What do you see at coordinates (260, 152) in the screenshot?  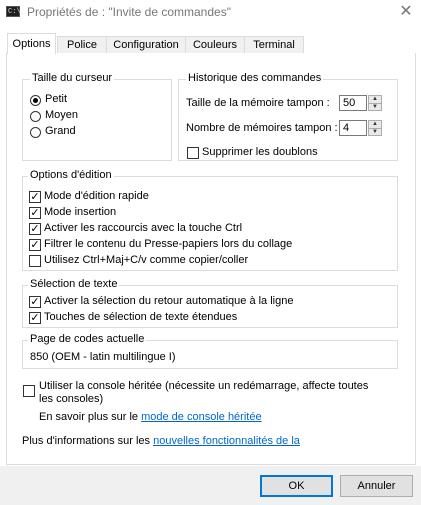 I see `discard-duplicates-label: Supprimer les doublons` at bounding box center [260, 152].